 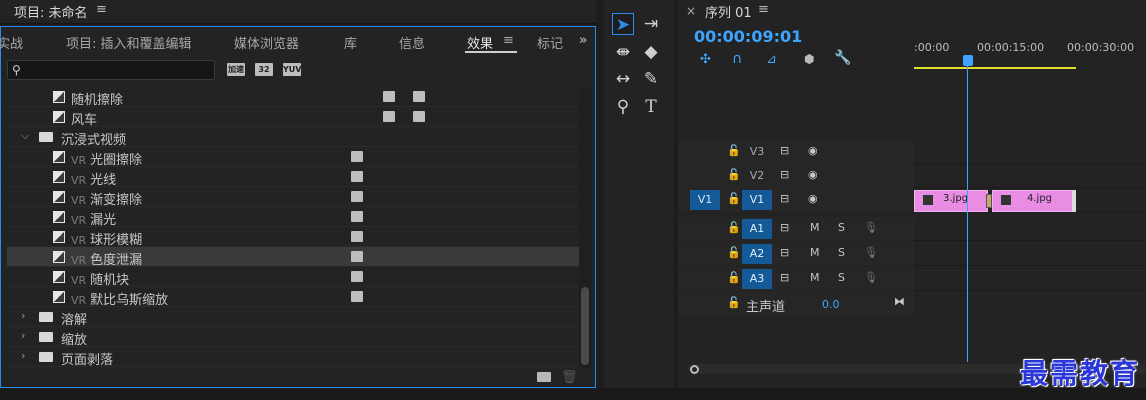 I want to click on track-a1: 🔓 A1 ⊟ M S 🎙, so click(x=912, y=229).